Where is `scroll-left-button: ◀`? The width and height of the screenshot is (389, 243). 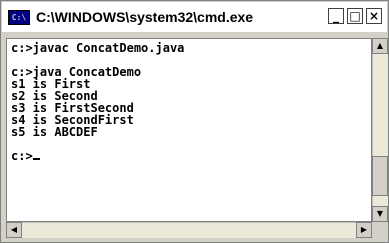 scroll-left-button: ◀ is located at coordinates (14, 230).